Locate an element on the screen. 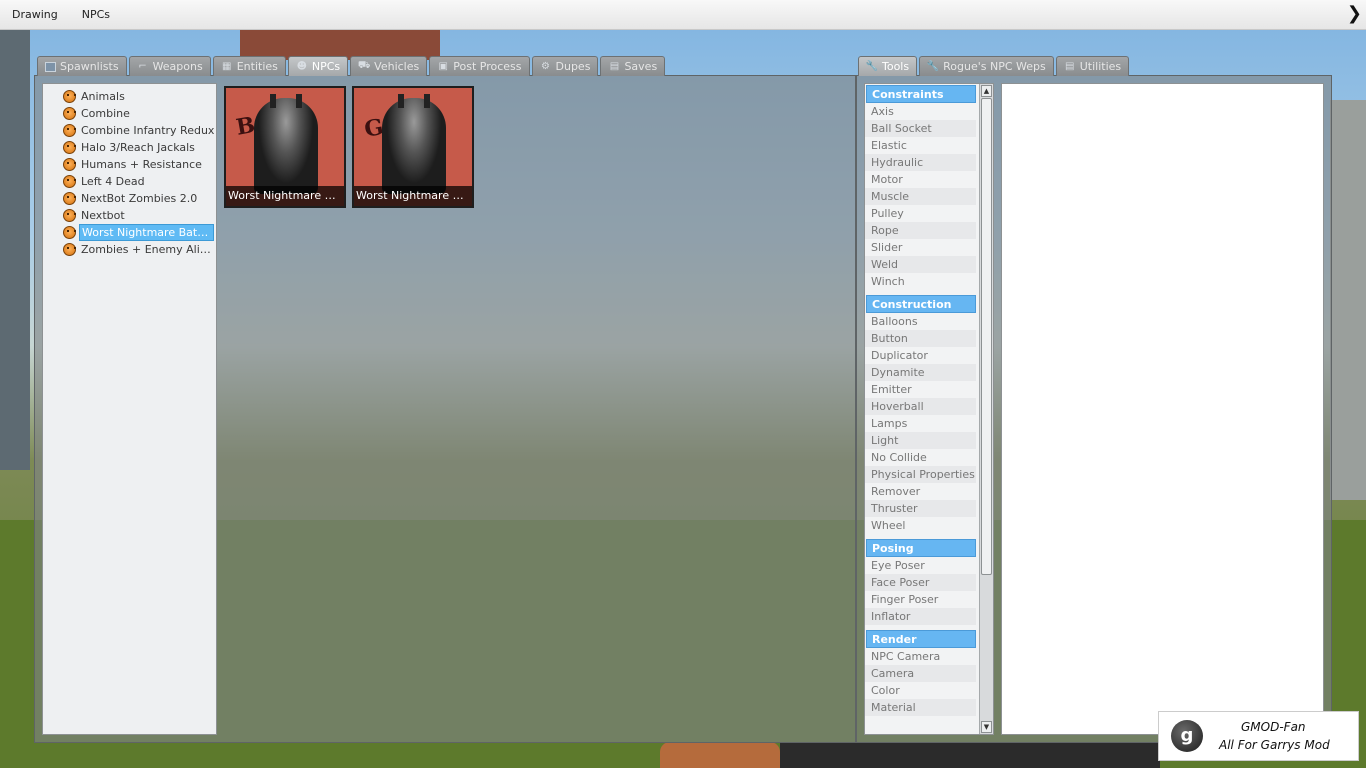  page-icon: ▤ is located at coordinates (1069, 66).